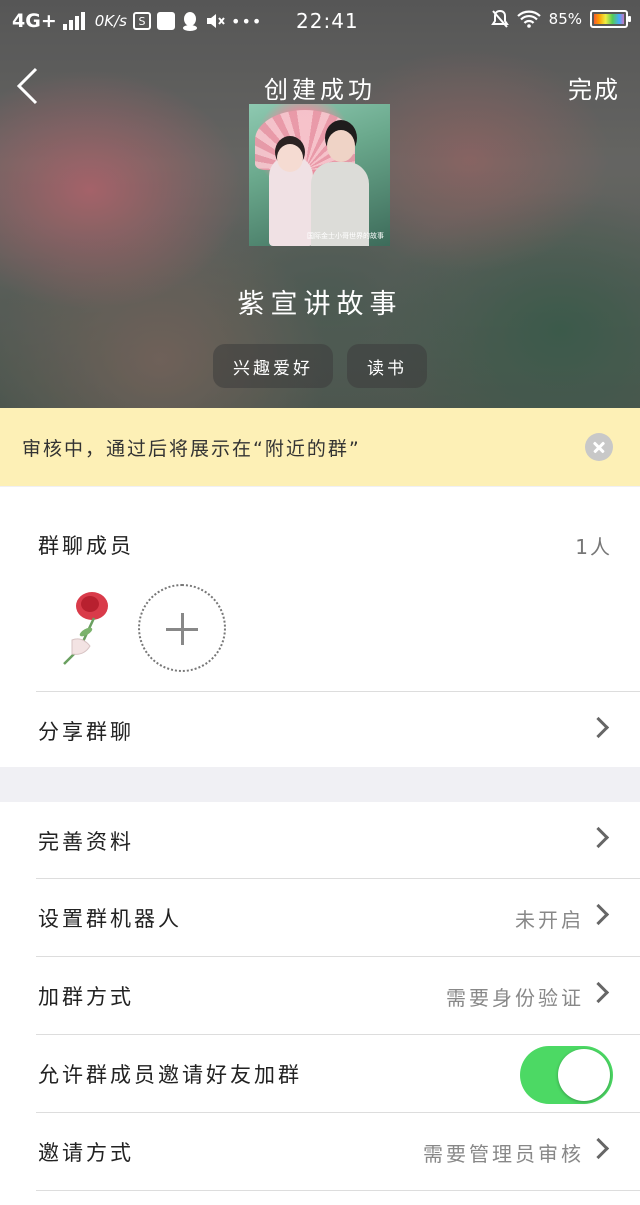  What do you see at coordinates (599, 447) in the screenshot?
I see `close-notice-icon` at bounding box center [599, 447].